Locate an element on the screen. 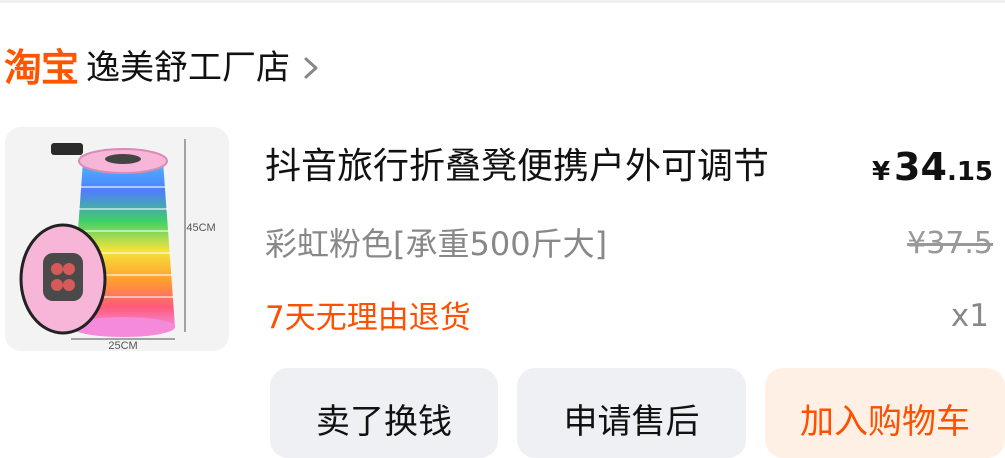  svg-text: 45CM is located at coordinates (200, 228).